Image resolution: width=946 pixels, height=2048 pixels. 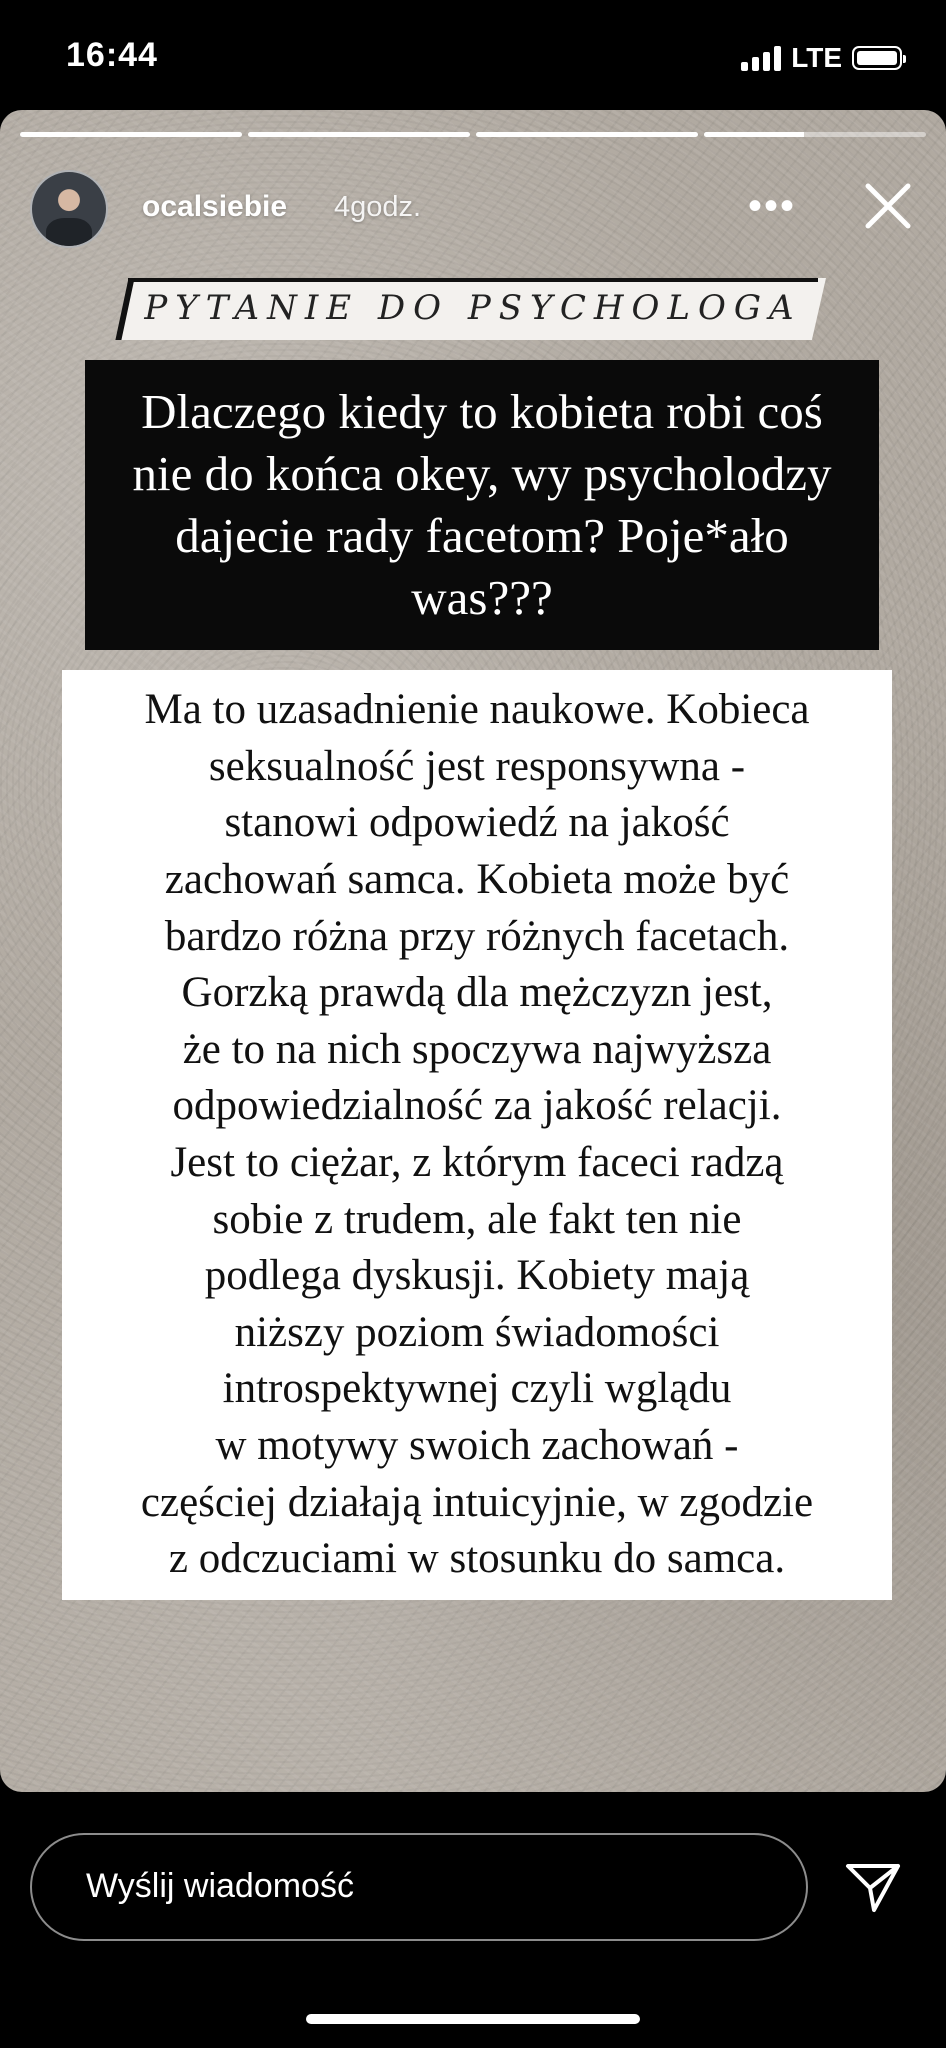 I want to click on topic-banner: PYTANIE DO PSYCHOLOGA, so click(x=470, y=309).